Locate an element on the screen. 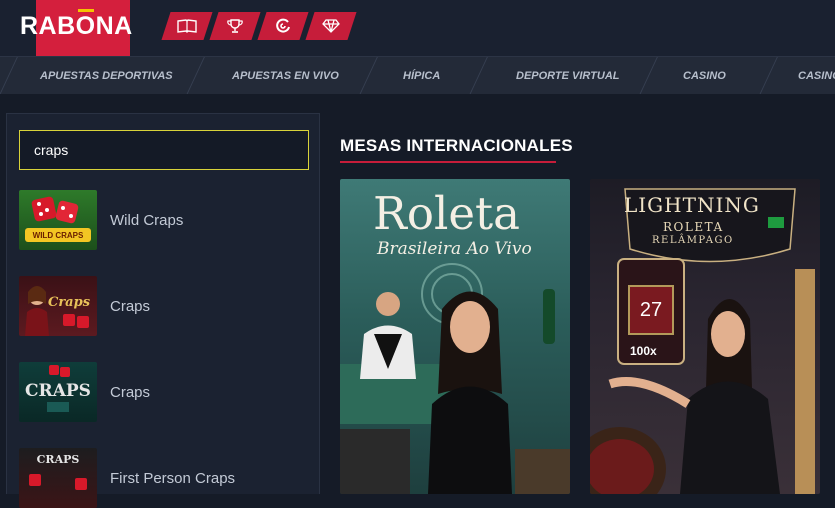  result-item-first-person-craps: CRAPS First Person Craps is located at coordinates (169, 478).